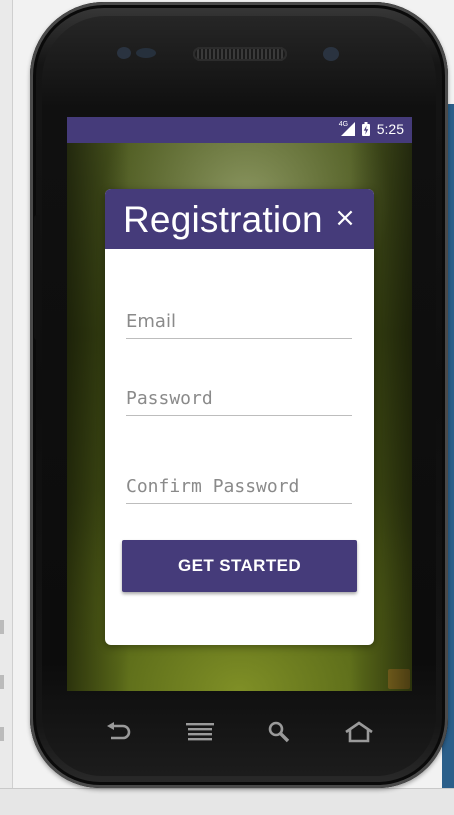  Describe the element at coordinates (371, 129) in the screenshot. I see `status-icons: 4G 5:25` at that location.